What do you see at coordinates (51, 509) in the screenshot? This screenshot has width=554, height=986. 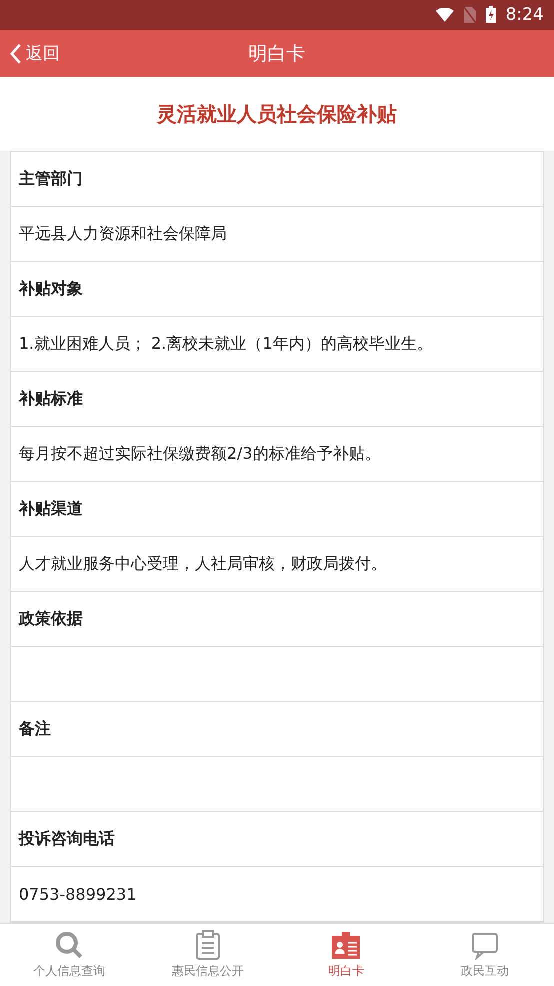 I see `section-label: 补贴渠道` at bounding box center [51, 509].